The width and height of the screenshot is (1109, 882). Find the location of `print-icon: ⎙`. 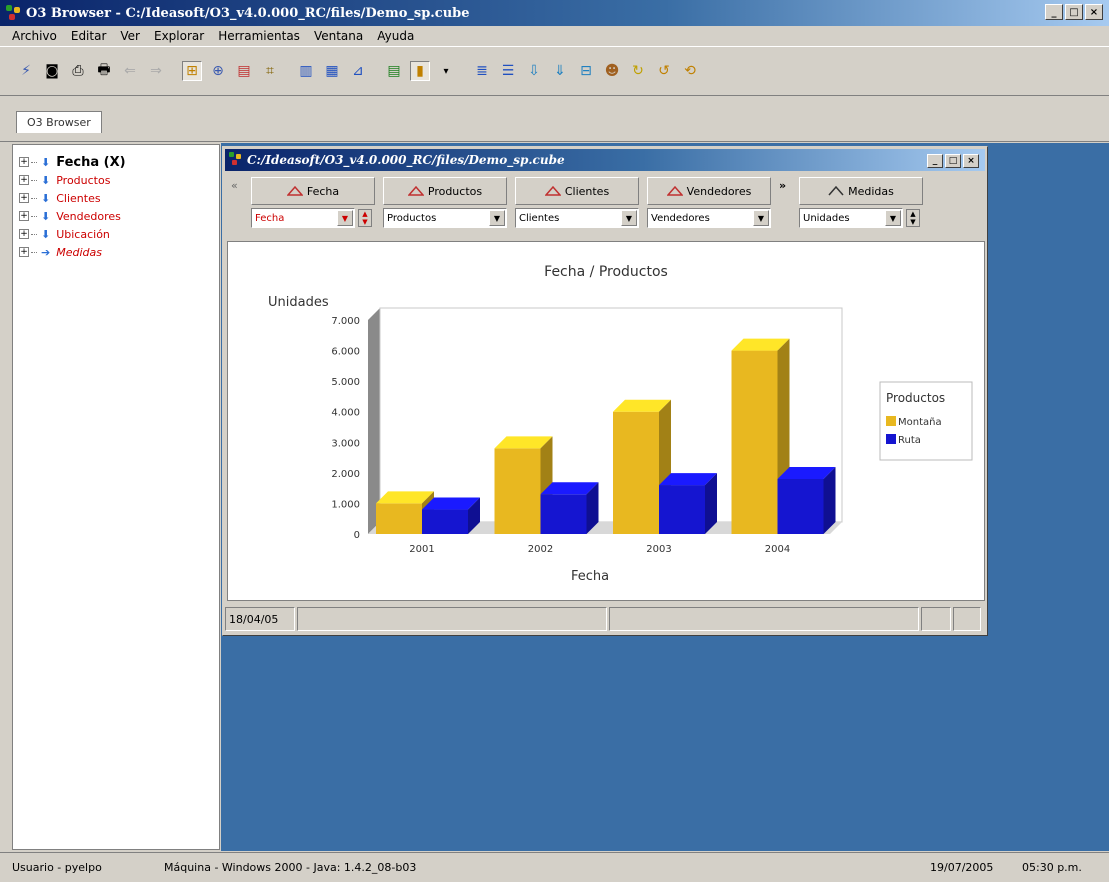

print-icon: ⎙ is located at coordinates (78, 71).